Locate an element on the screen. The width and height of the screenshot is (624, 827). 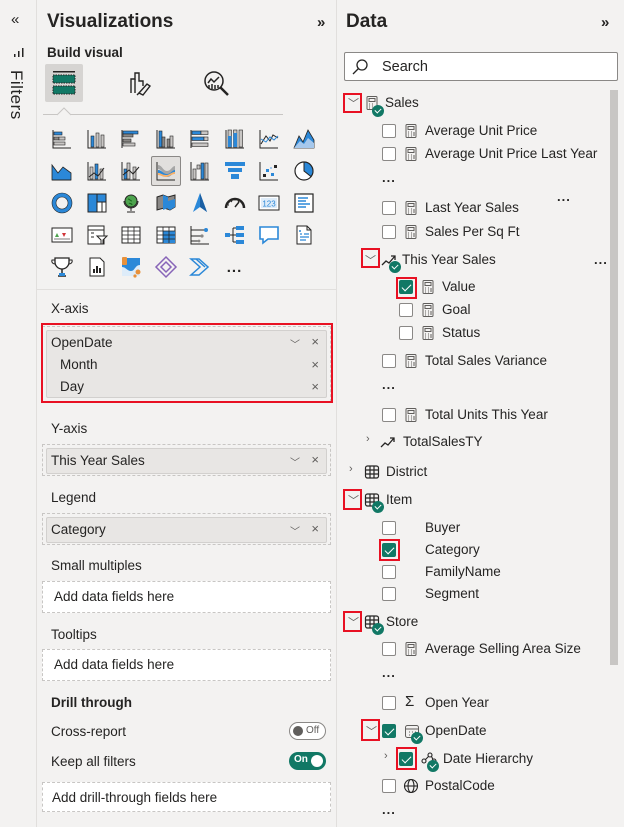
search-input: Search is located at coordinates (481, 66).